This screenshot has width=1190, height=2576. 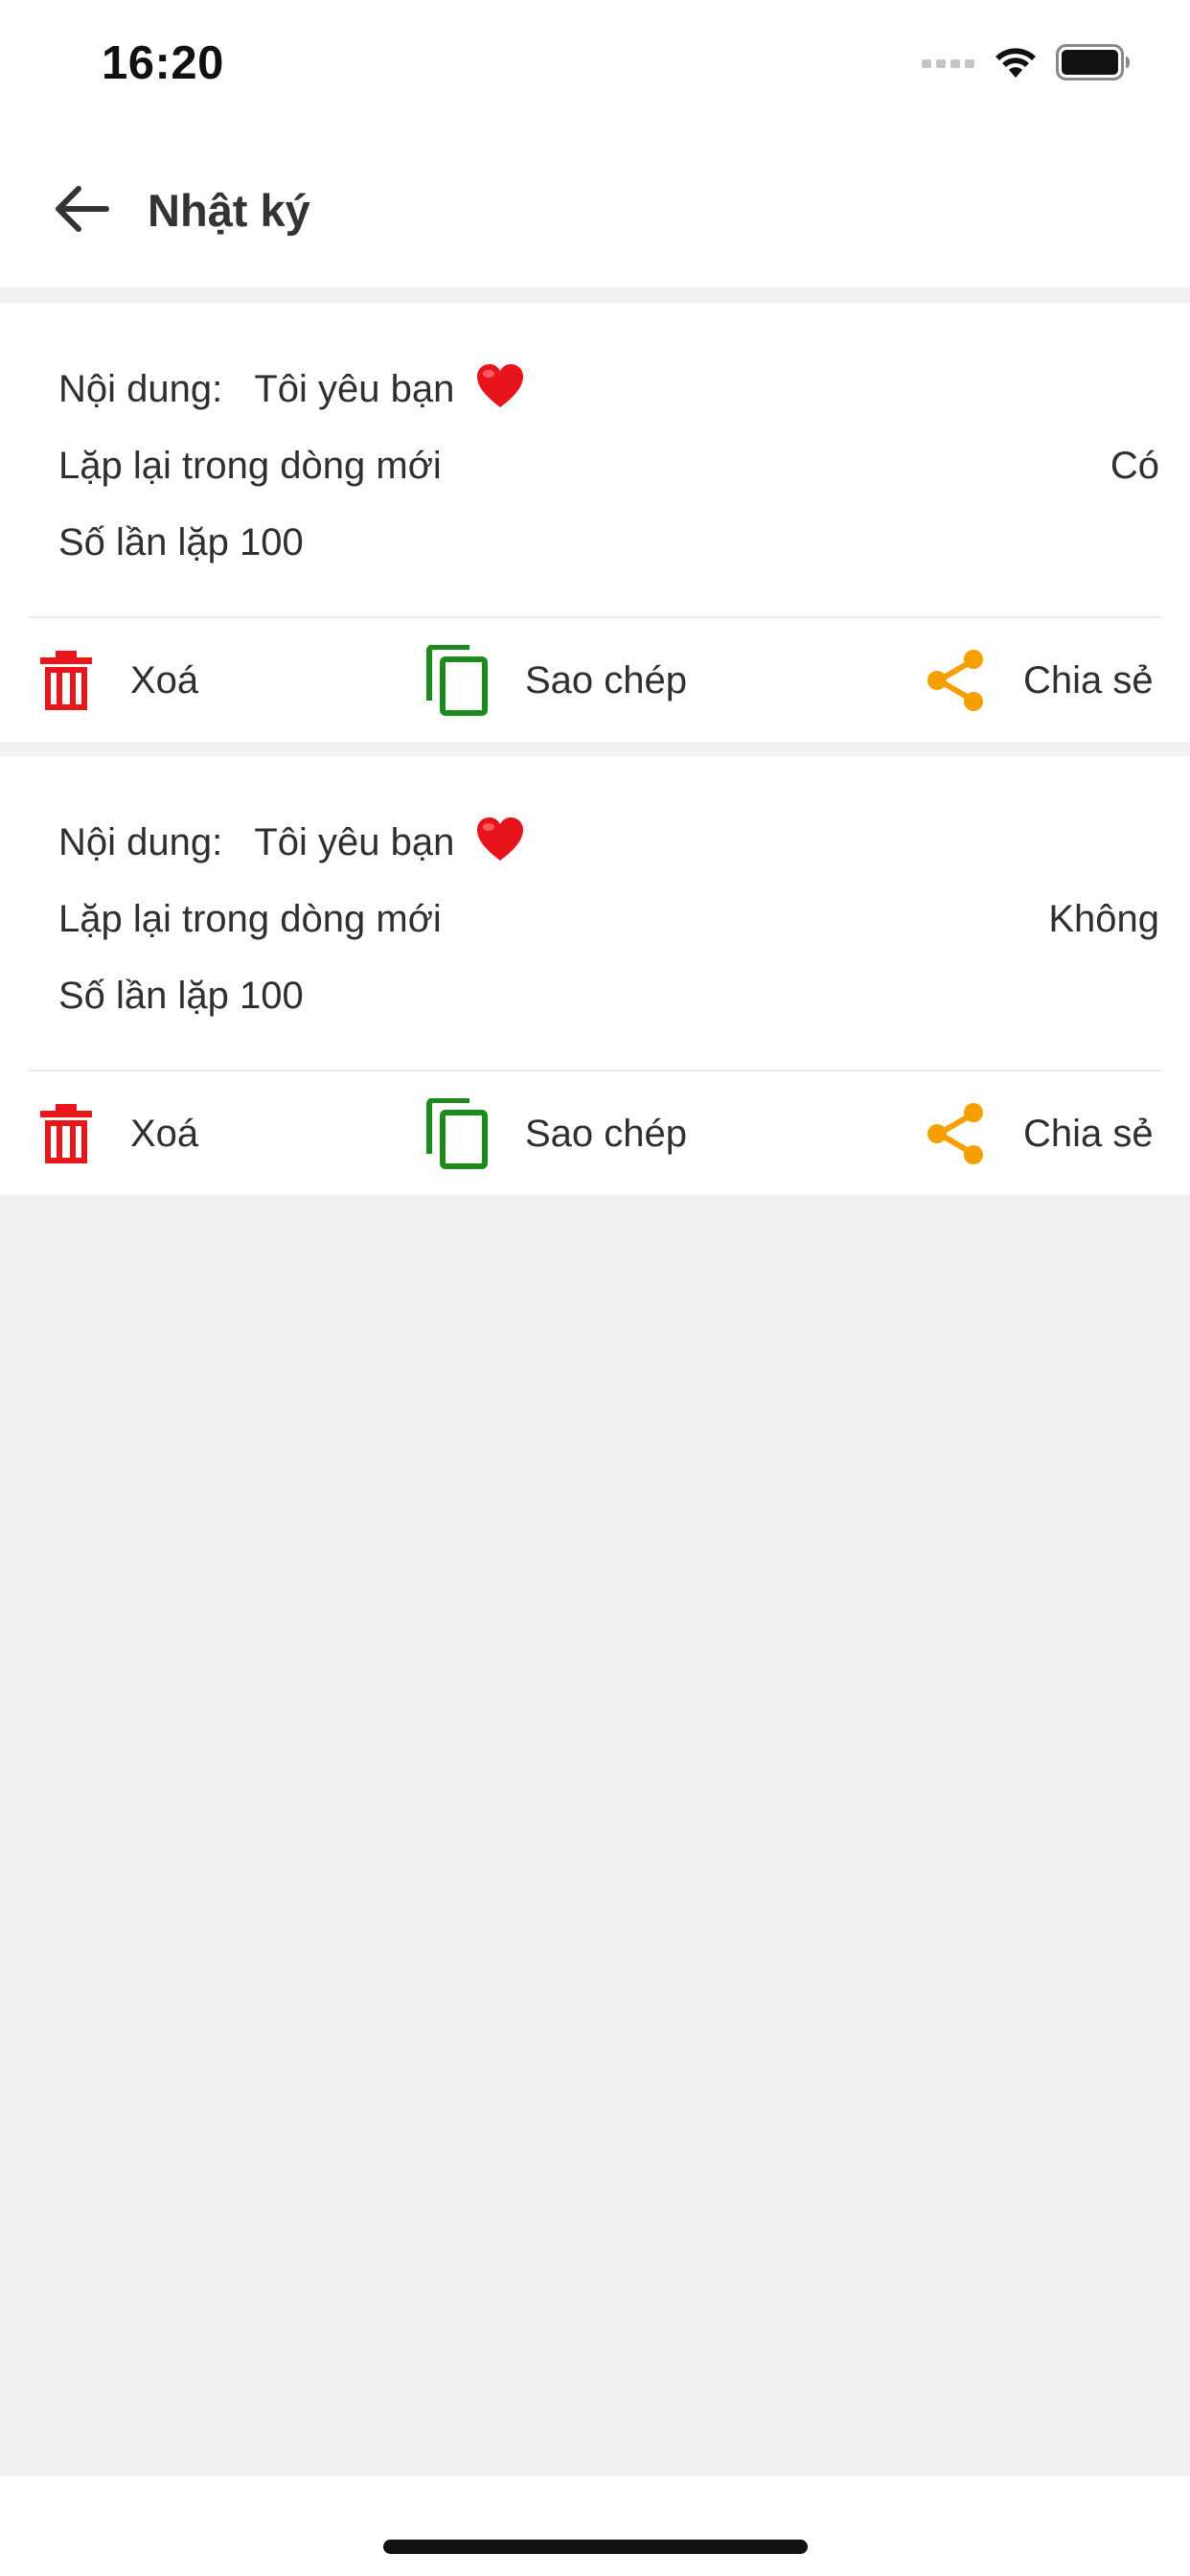 What do you see at coordinates (163, 63) in the screenshot?
I see `status-time: 16:20` at bounding box center [163, 63].